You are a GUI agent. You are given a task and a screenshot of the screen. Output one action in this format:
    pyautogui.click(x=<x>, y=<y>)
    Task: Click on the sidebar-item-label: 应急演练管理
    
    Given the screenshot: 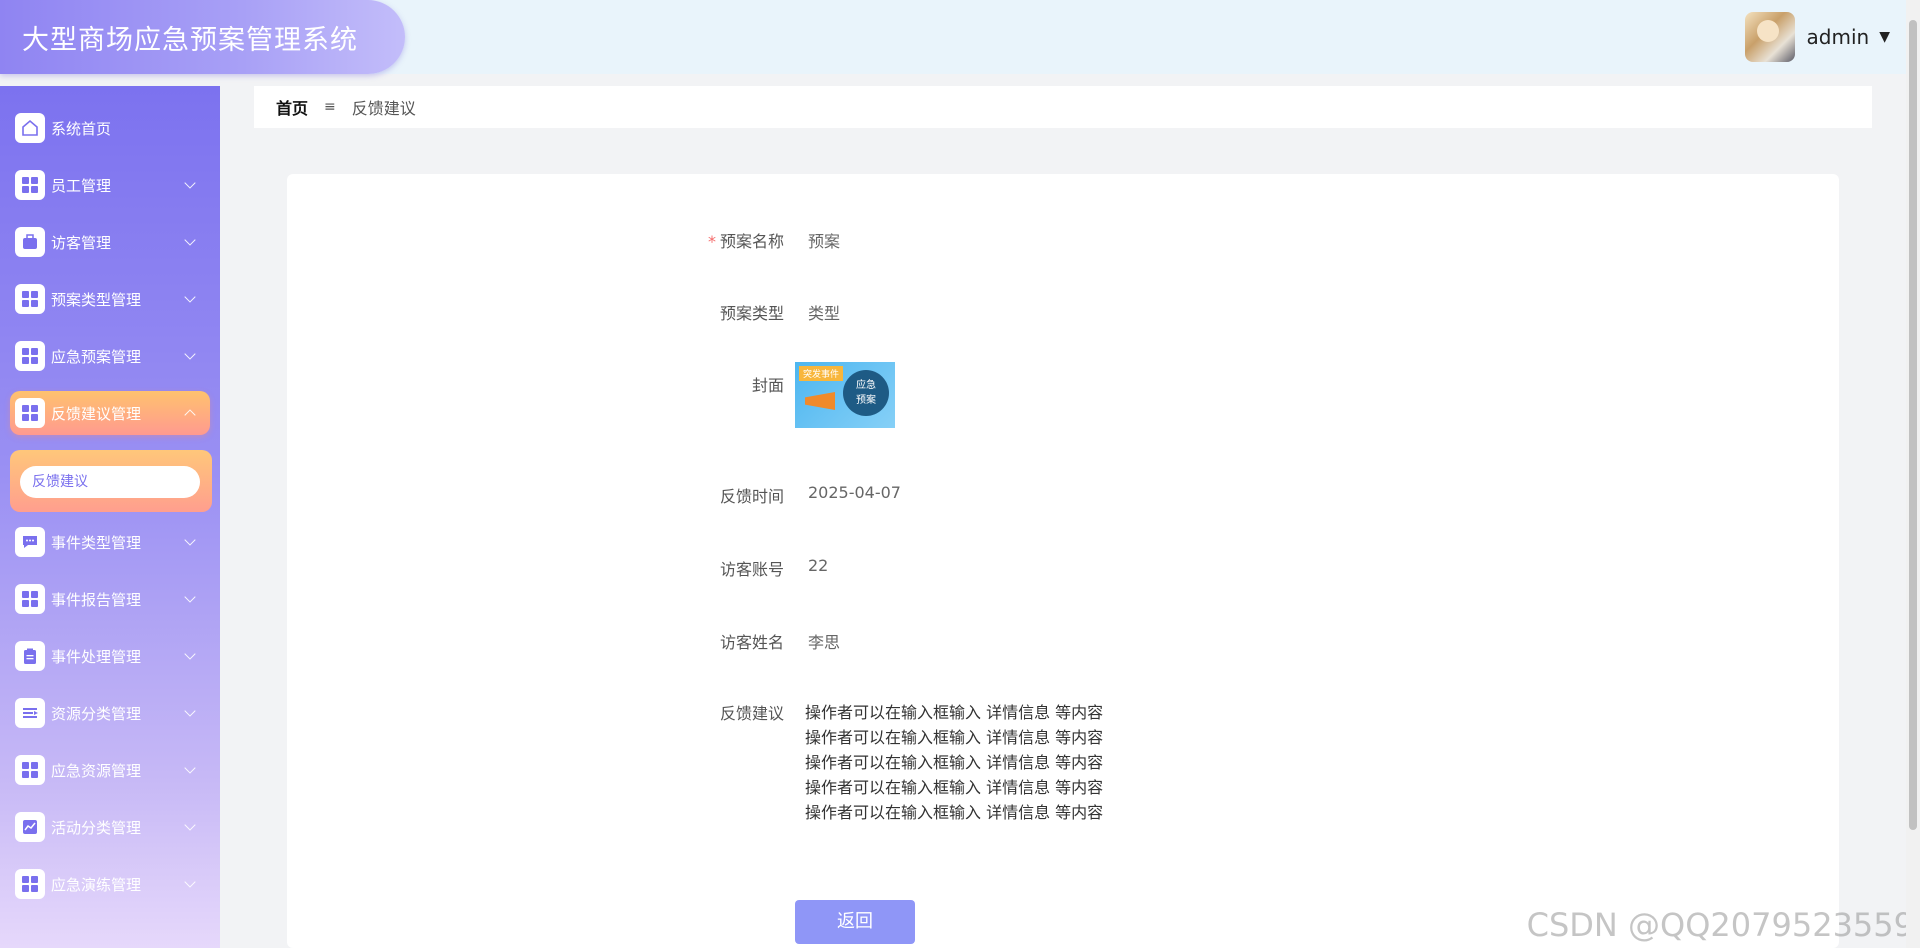 What is the action you would take?
    pyautogui.click(x=96, y=884)
    